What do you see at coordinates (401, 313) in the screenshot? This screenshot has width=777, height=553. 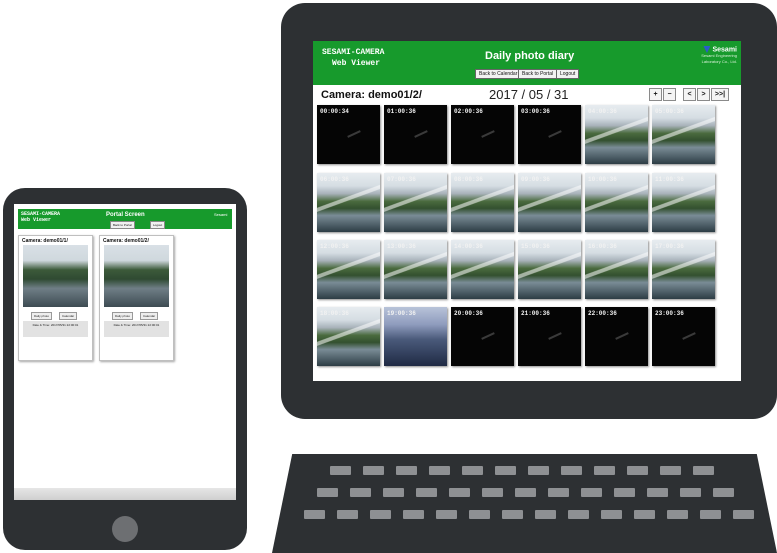 I see `thumbnail-time: 19:00:36` at bounding box center [401, 313].